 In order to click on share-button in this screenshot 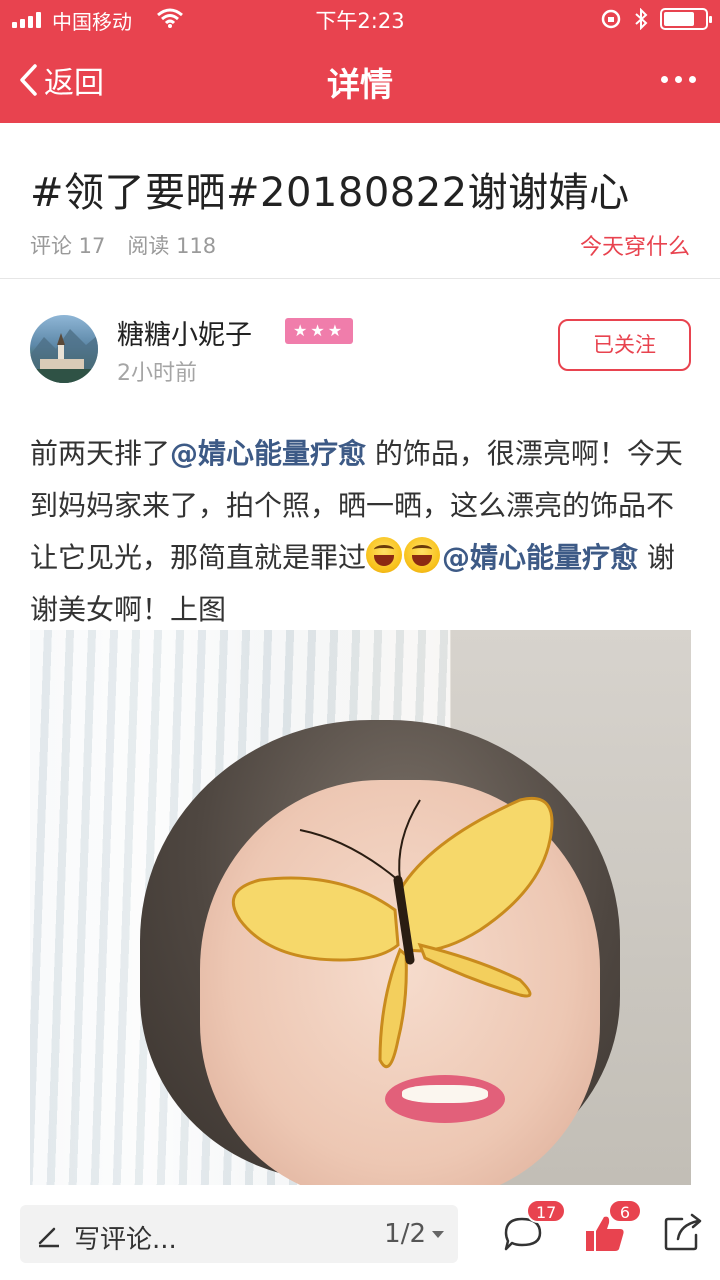, I will do `click(684, 1233)`.